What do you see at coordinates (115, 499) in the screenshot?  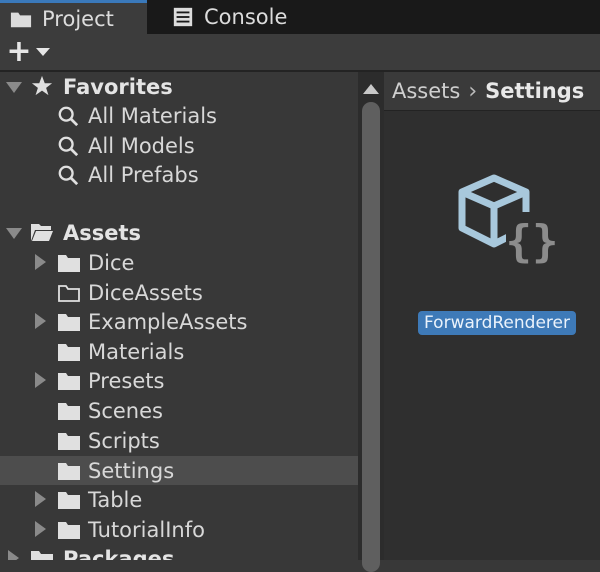 I see `tree-item-label: Table` at bounding box center [115, 499].